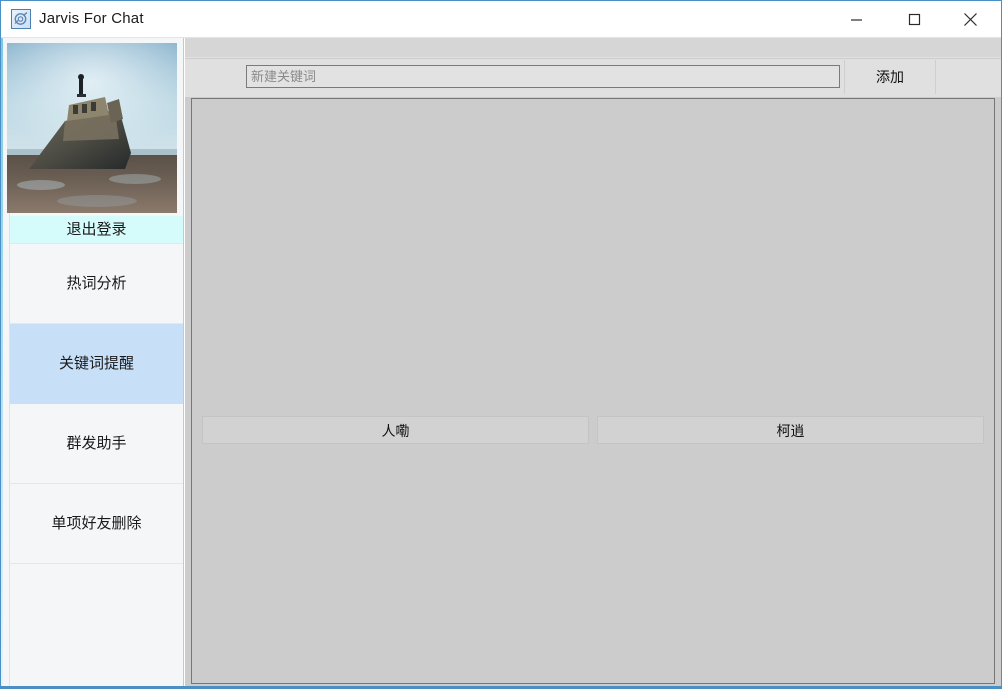  I want to click on add-button: 添加, so click(890, 77).